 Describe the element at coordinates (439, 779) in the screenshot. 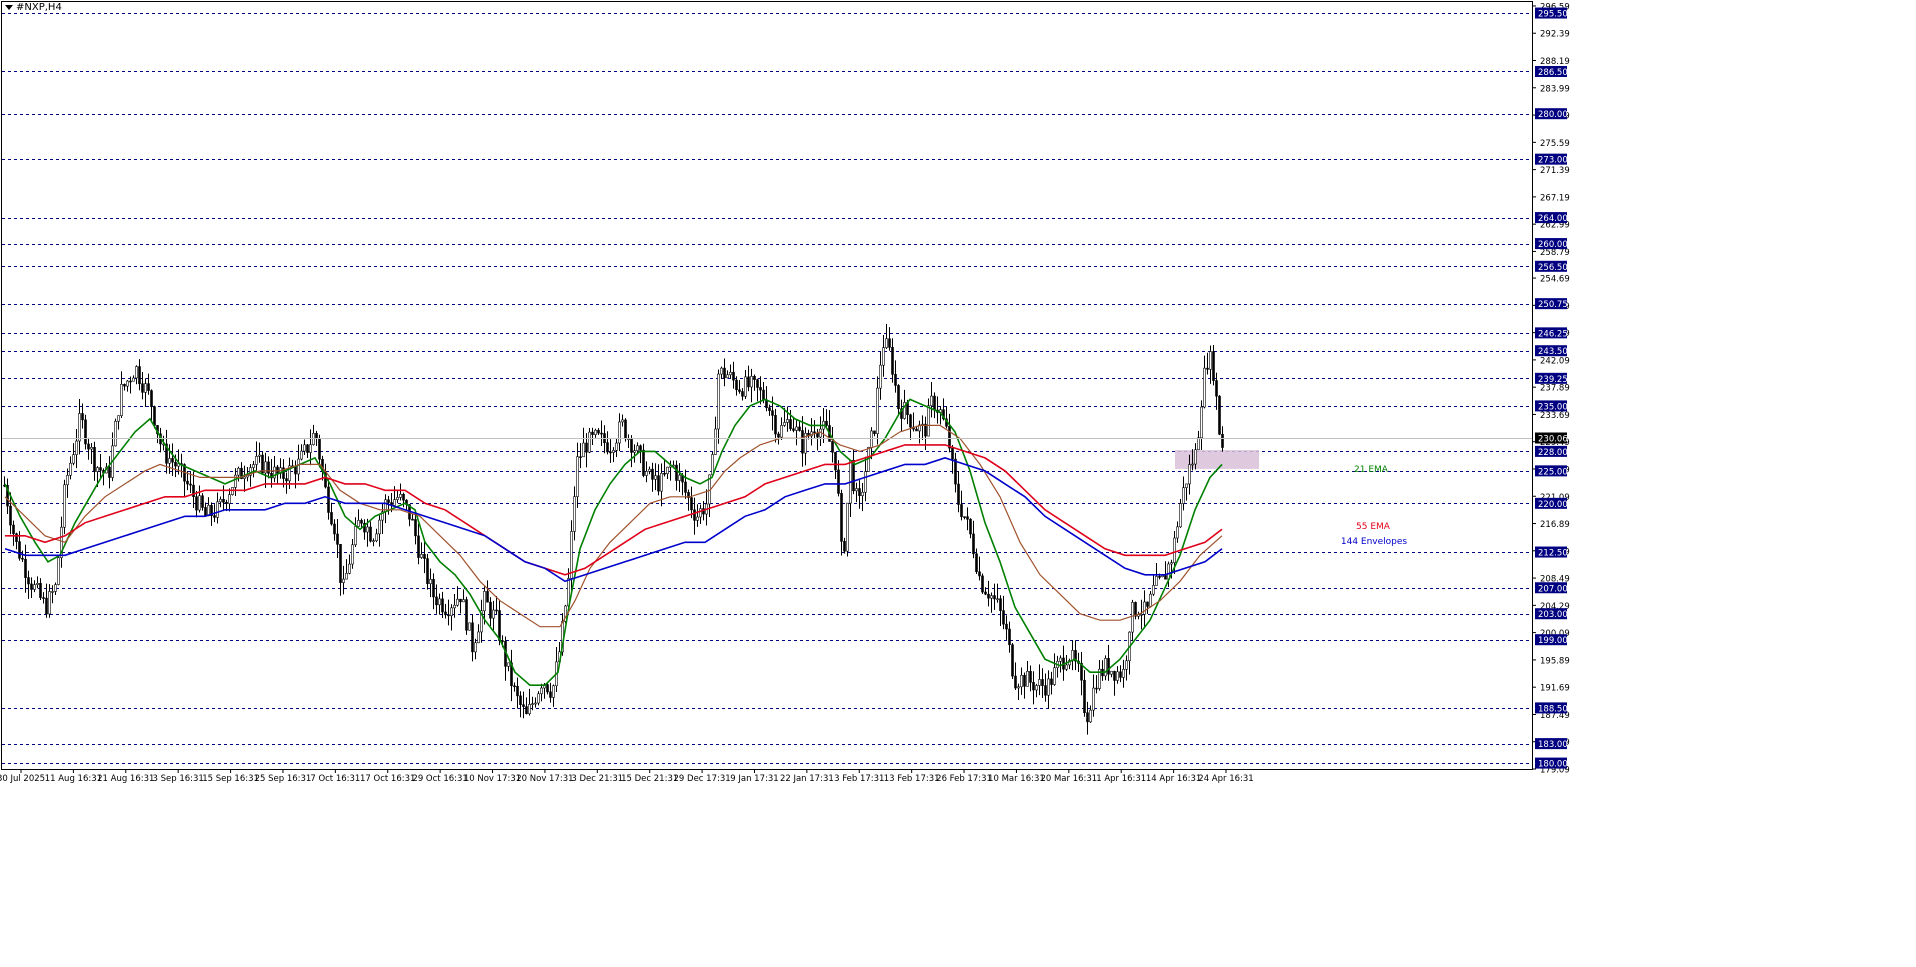

I see `time-tick-label: 29 Oct 16:31` at that location.